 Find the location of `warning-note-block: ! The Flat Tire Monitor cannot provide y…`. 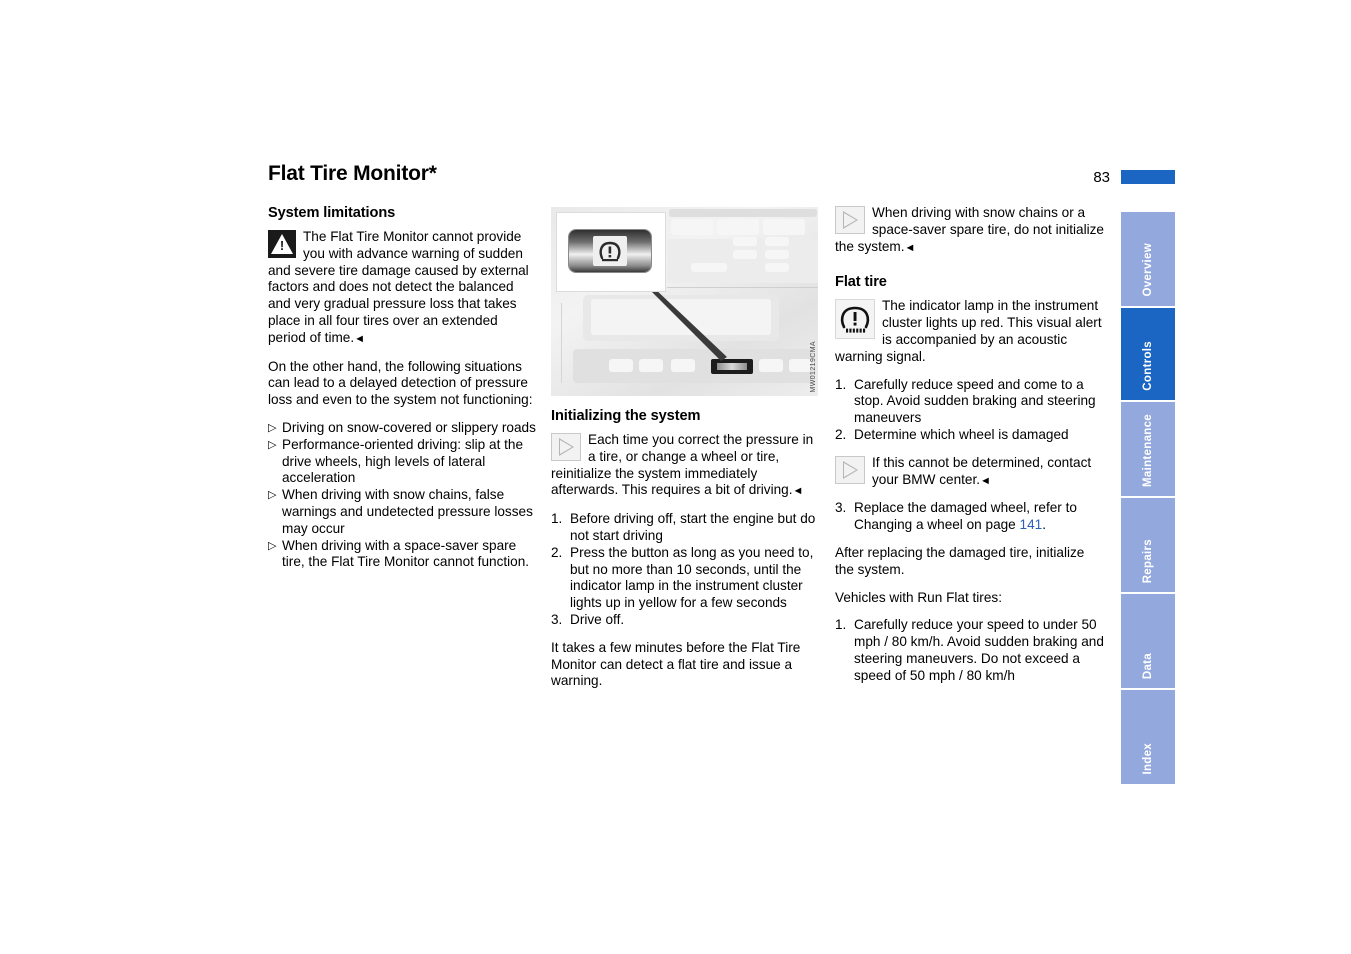

warning-note-block: ! The Flat Tire Monitor cannot provide y… is located at coordinates (402, 288).